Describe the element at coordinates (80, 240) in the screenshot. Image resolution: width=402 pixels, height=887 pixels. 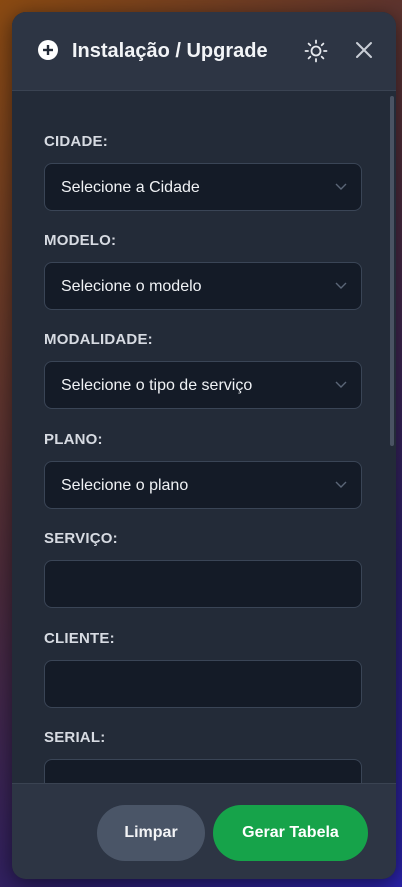
I see `modelo-label: MODELO:` at that location.